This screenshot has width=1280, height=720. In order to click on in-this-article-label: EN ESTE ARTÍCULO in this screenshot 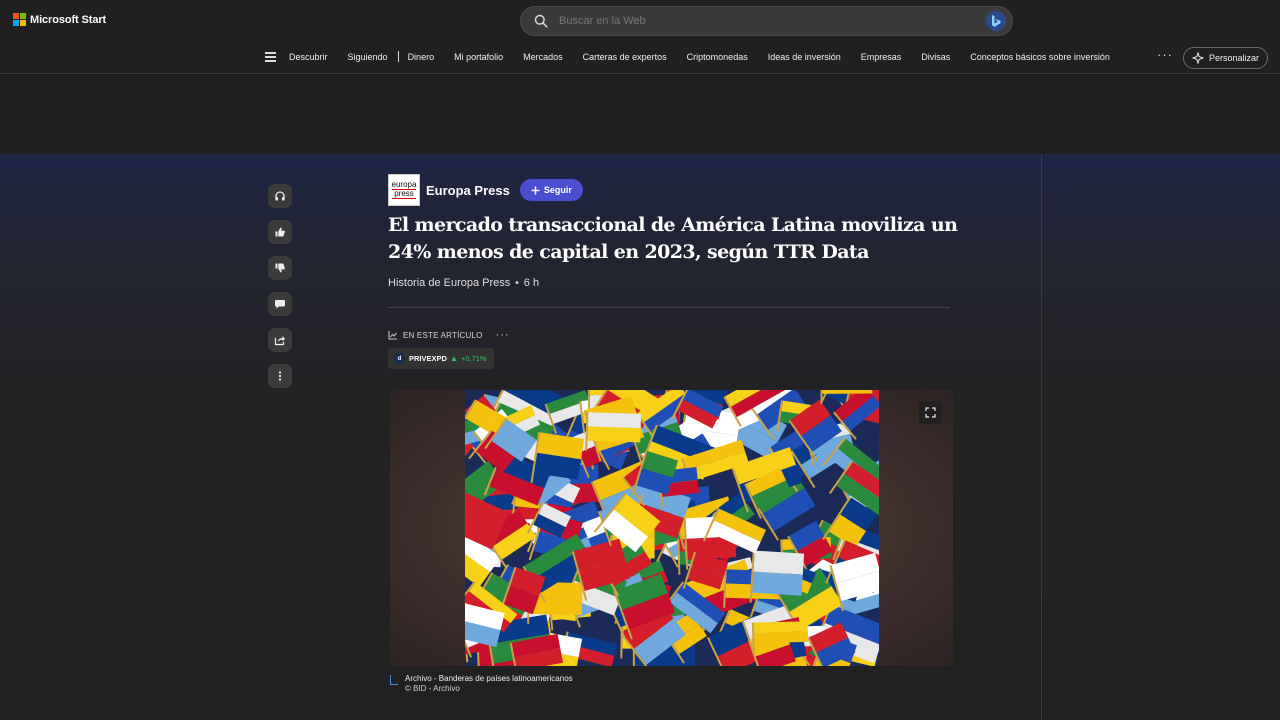, I will do `click(443, 335)`.